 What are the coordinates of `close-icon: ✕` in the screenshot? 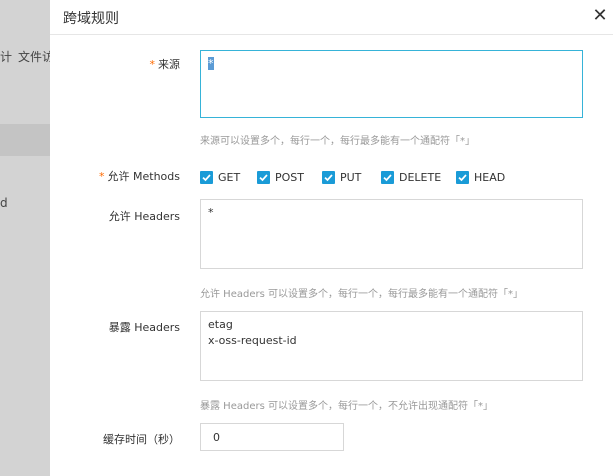 It's located at (600, 15).